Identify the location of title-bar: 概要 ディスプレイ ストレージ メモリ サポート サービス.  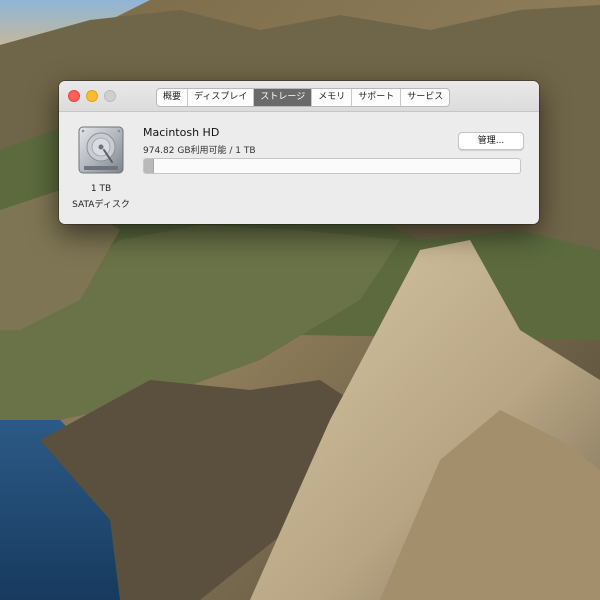
(299, 96).